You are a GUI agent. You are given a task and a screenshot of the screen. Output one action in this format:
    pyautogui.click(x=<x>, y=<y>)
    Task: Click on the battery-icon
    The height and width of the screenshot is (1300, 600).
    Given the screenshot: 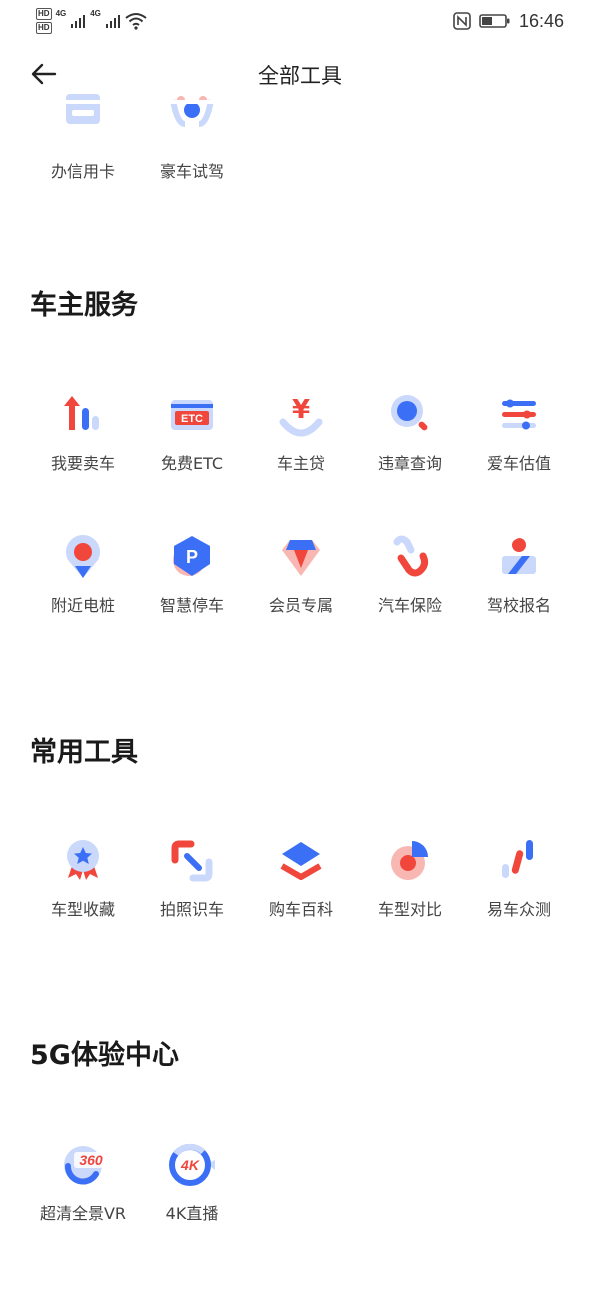 What is the action you would take?
    pyautogui.click(x=494, y=21)
    